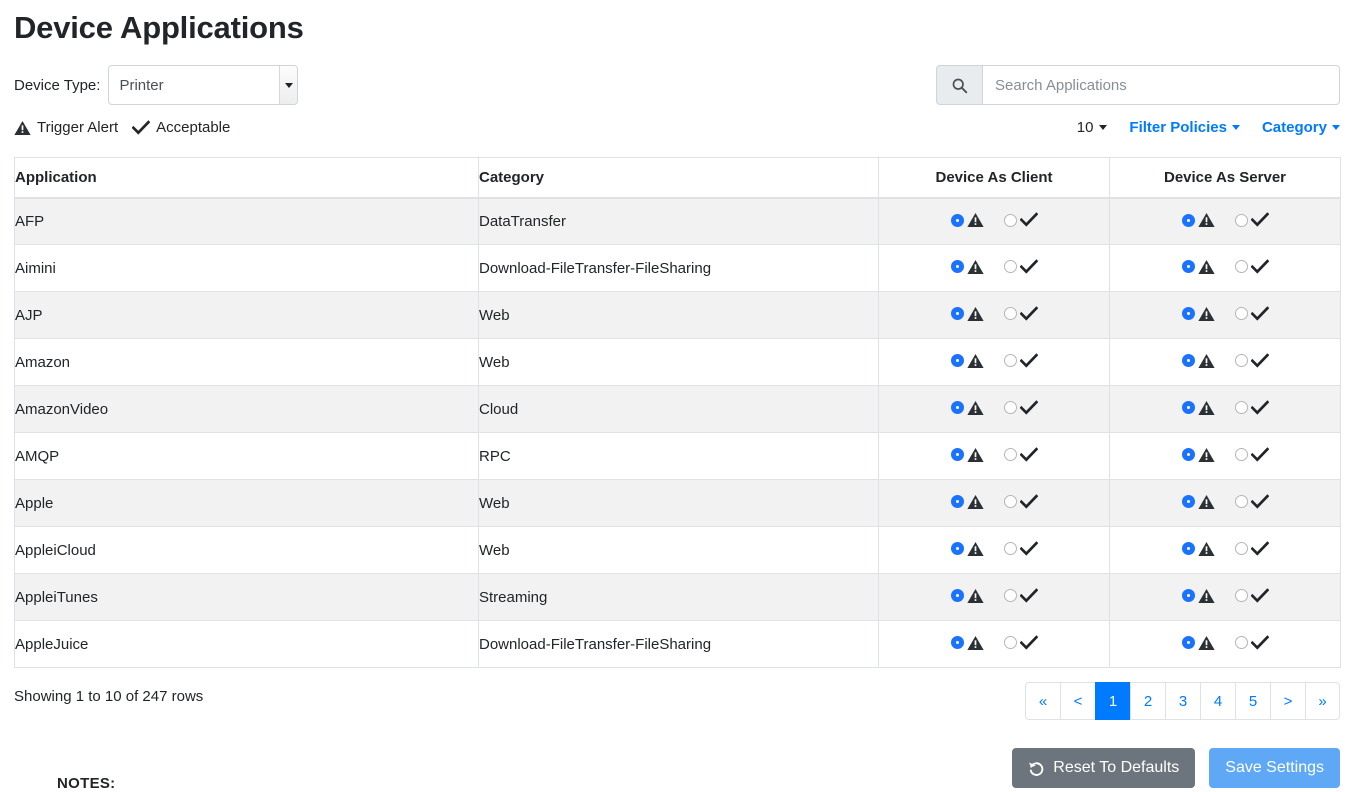 The image size is (1354, 792). Describe the element at coordinates (1042, 701) in the screenshot. I see `pagination-first: «` at that location.